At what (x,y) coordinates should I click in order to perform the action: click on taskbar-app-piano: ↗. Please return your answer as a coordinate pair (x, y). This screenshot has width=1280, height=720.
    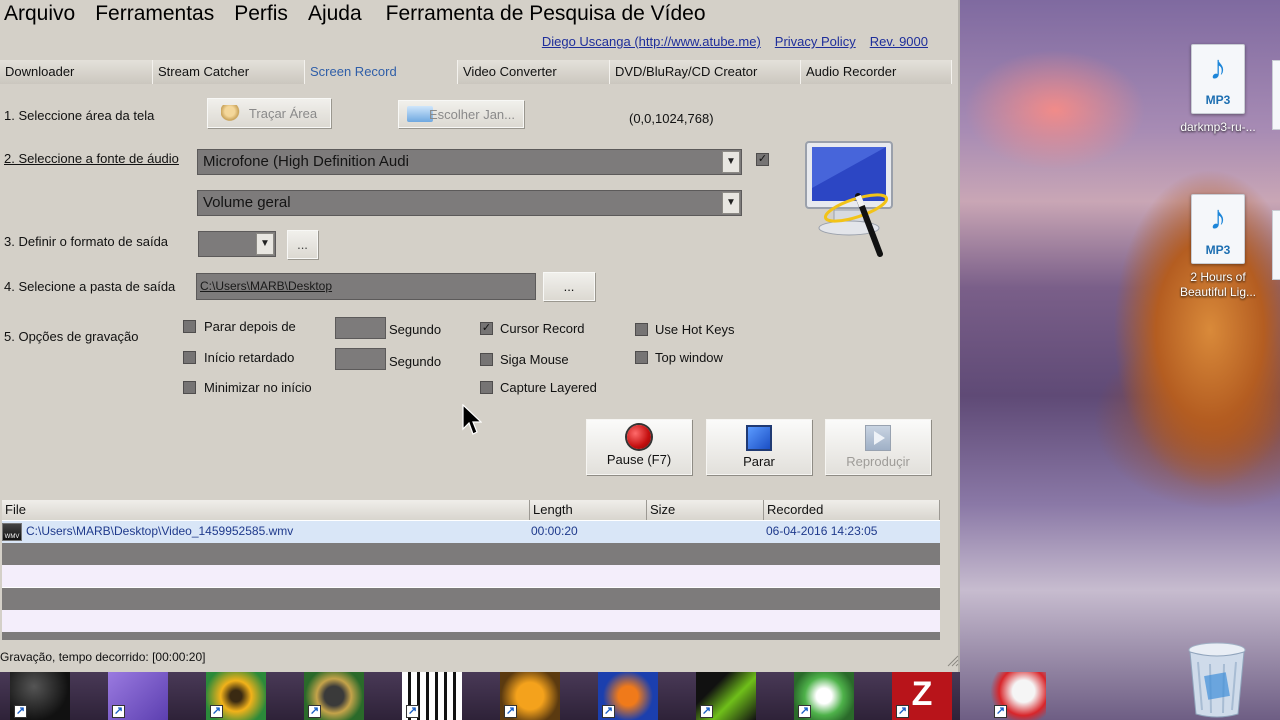
    Looking at the image, I should click on (432, 696).